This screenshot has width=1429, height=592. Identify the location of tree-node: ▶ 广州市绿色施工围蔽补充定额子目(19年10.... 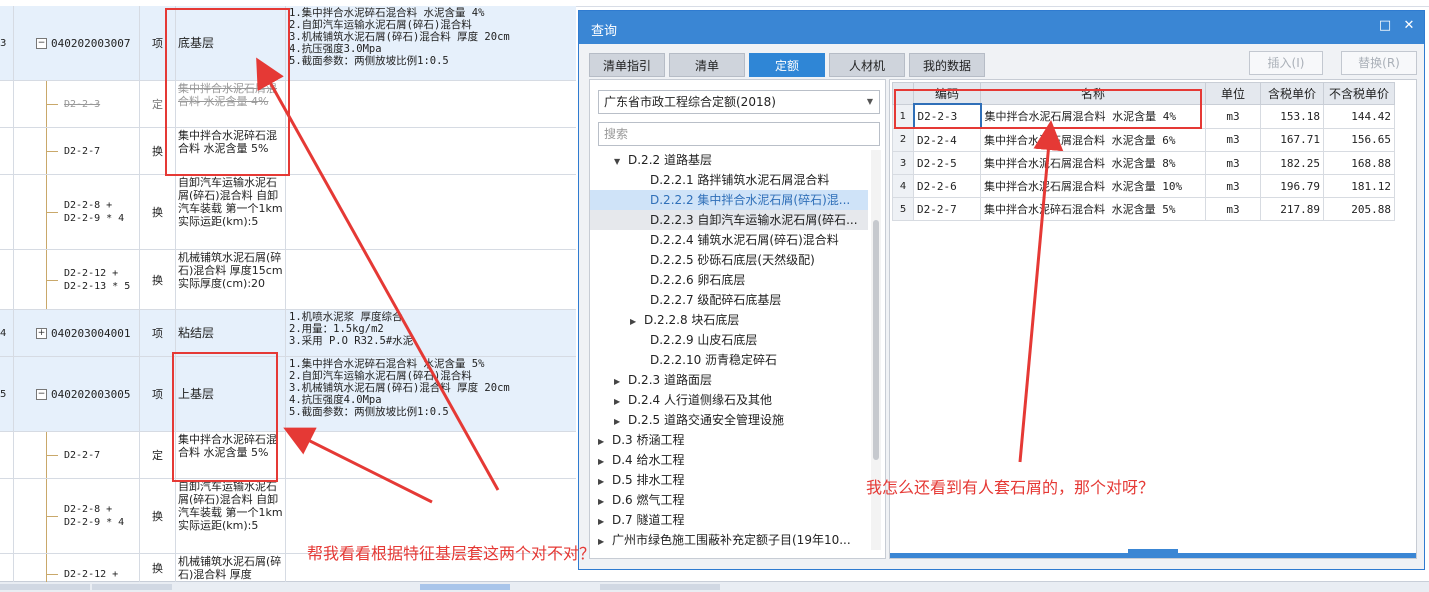
(729, 540).